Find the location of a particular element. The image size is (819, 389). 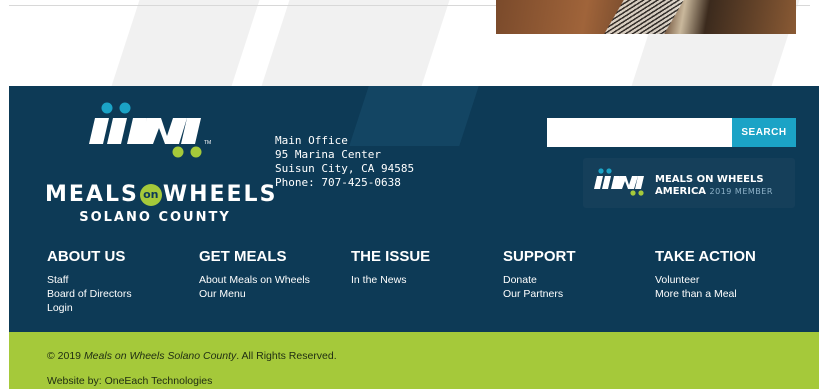

footer-col-get-meals: GET MEALS About Meals on Wheels Our Menu is located at coordinates (274, 274).